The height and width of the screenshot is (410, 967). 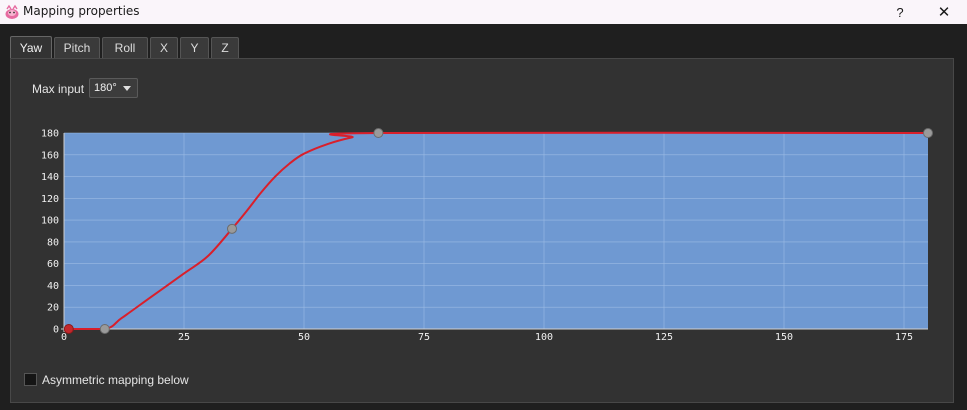 I want to click on y-tick-label: 20, so click(x=53, y=308).